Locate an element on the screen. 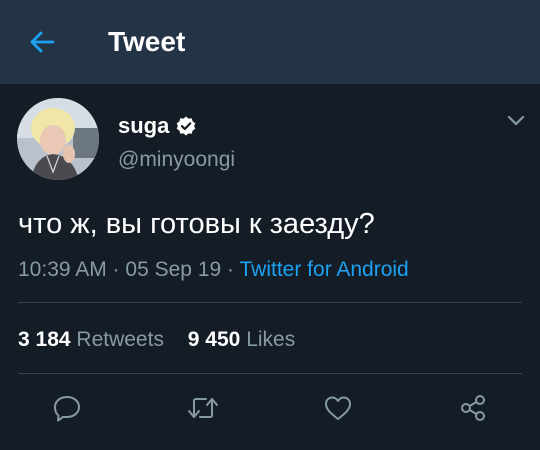 Image resolution: width=540 pixels, height=450 pixels. like-icon is located at coordinates (338, 410).